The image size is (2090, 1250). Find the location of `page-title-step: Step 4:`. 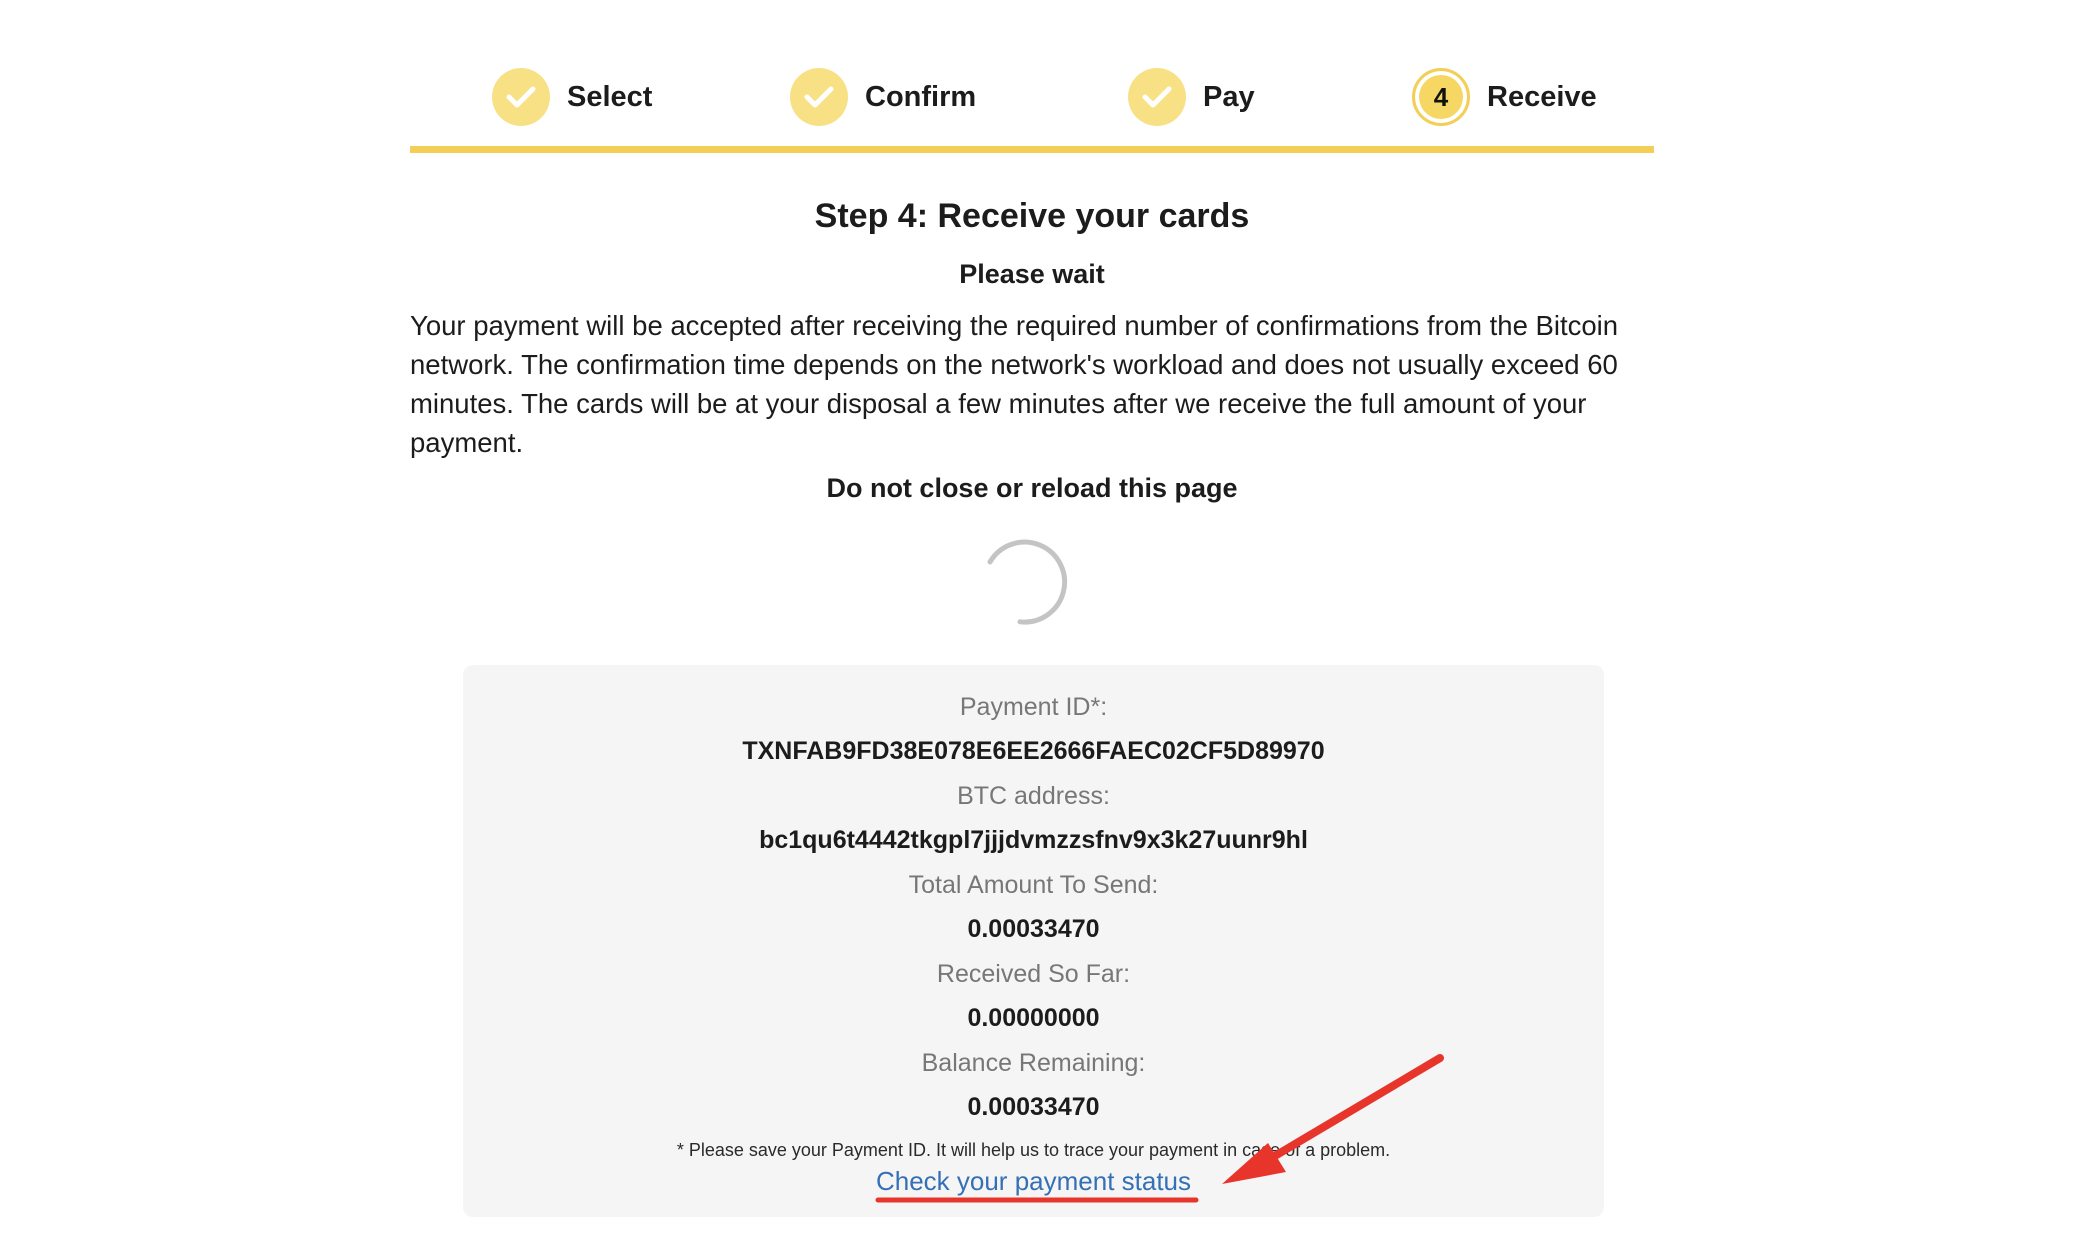

page-title-step: Step 4: is located at coordinates (871, 216).